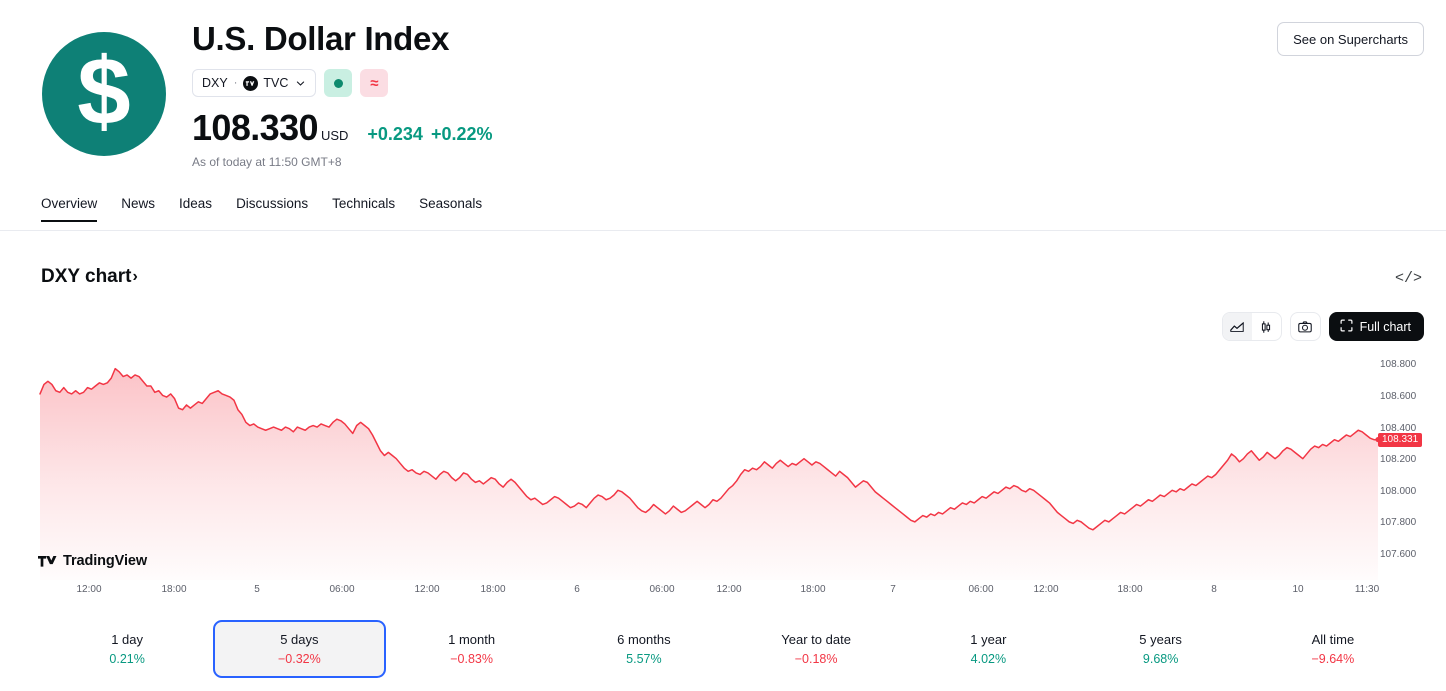 This screenshot has width=1446, height=691. What do you see at coordinates (1398, 365) in the screenshot?
I see `y-axis-tick: 108.800` at bounding box center [1398, 365].